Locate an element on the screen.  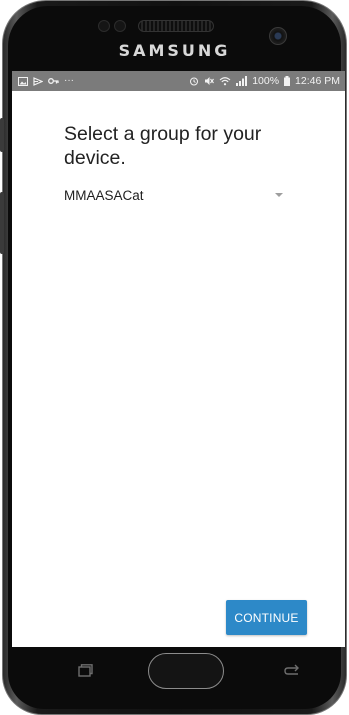
status-left: ··· is located at coordinates (46, 81).